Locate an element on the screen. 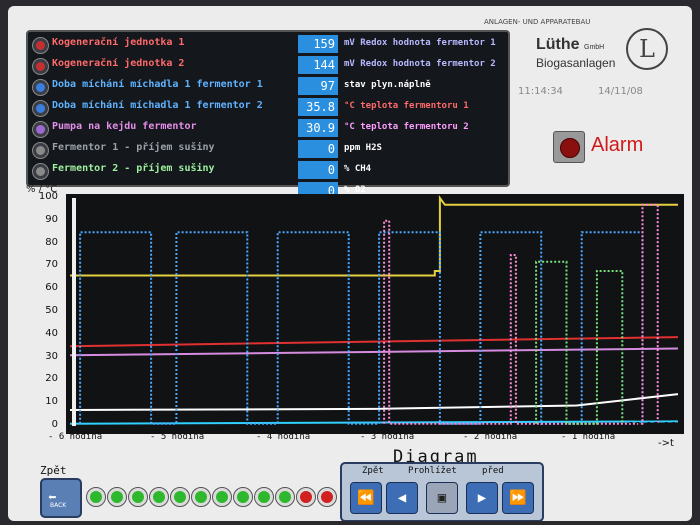  status-row: Fermentor 2 - příjem sušiny 0 % CH4 is located at coordinates (268, 170).